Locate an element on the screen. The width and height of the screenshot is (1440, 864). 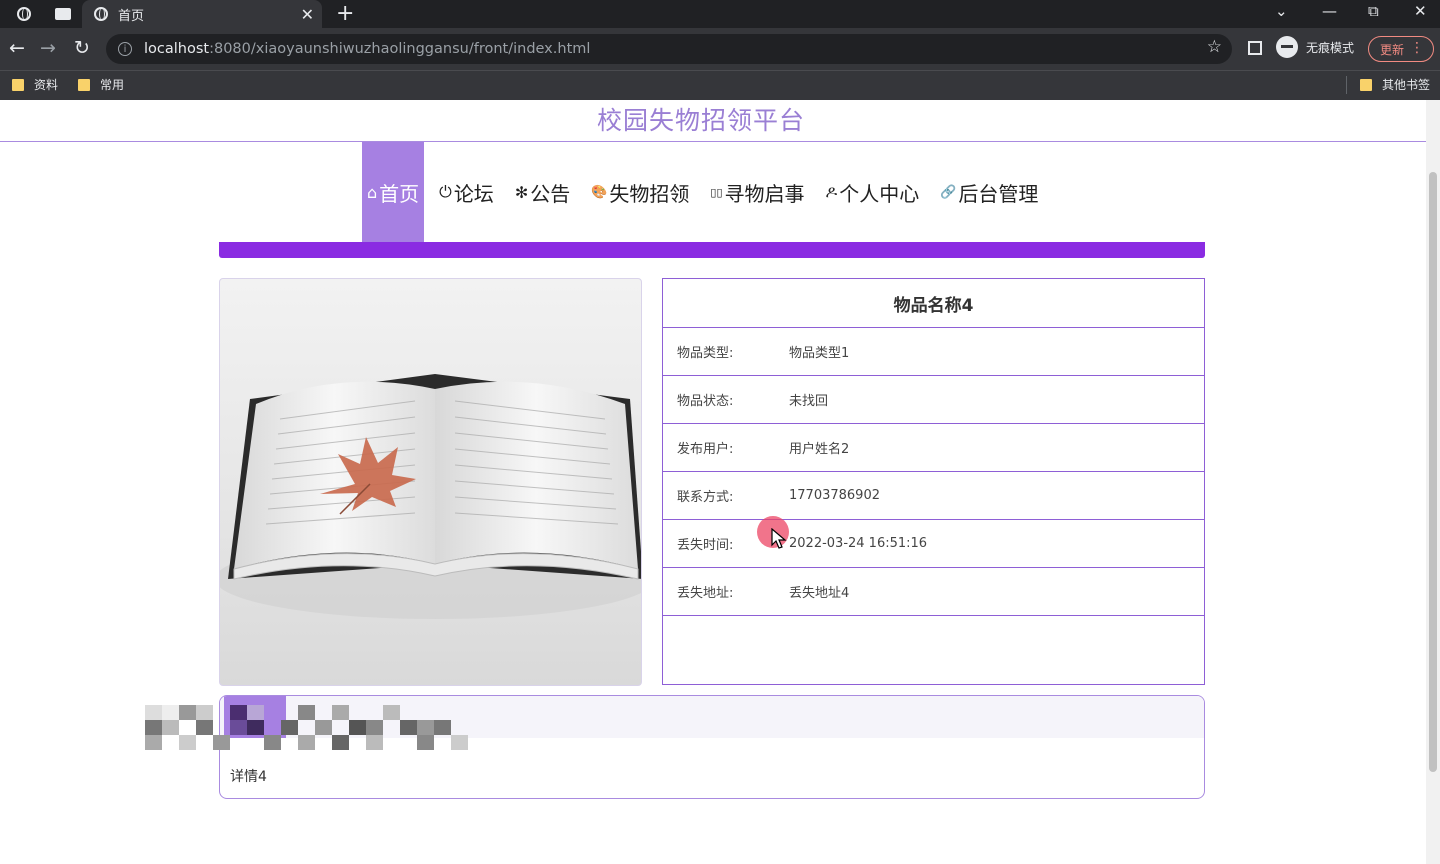
info-label: 联系方式: is located at coordinates (705, 497).